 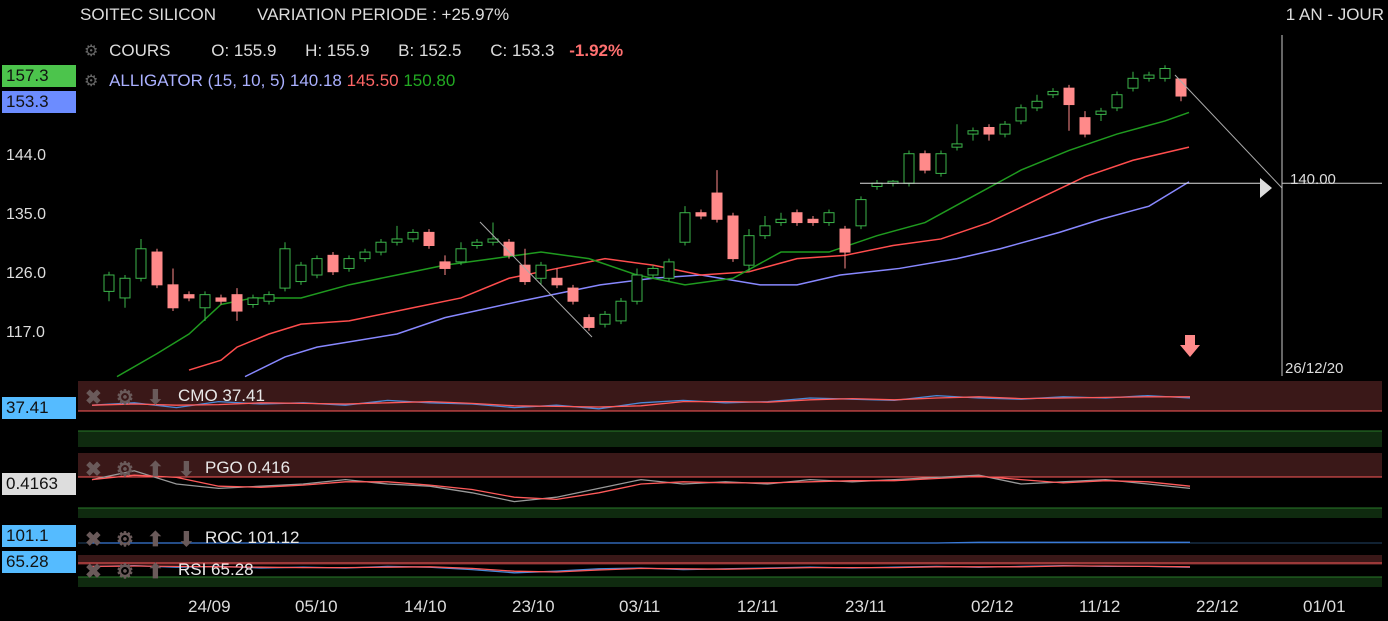 What do you see at coordinates (316, 606) in the screenshot?
I see `x-tick-label: 05/10` at bounding box center [316, 606].